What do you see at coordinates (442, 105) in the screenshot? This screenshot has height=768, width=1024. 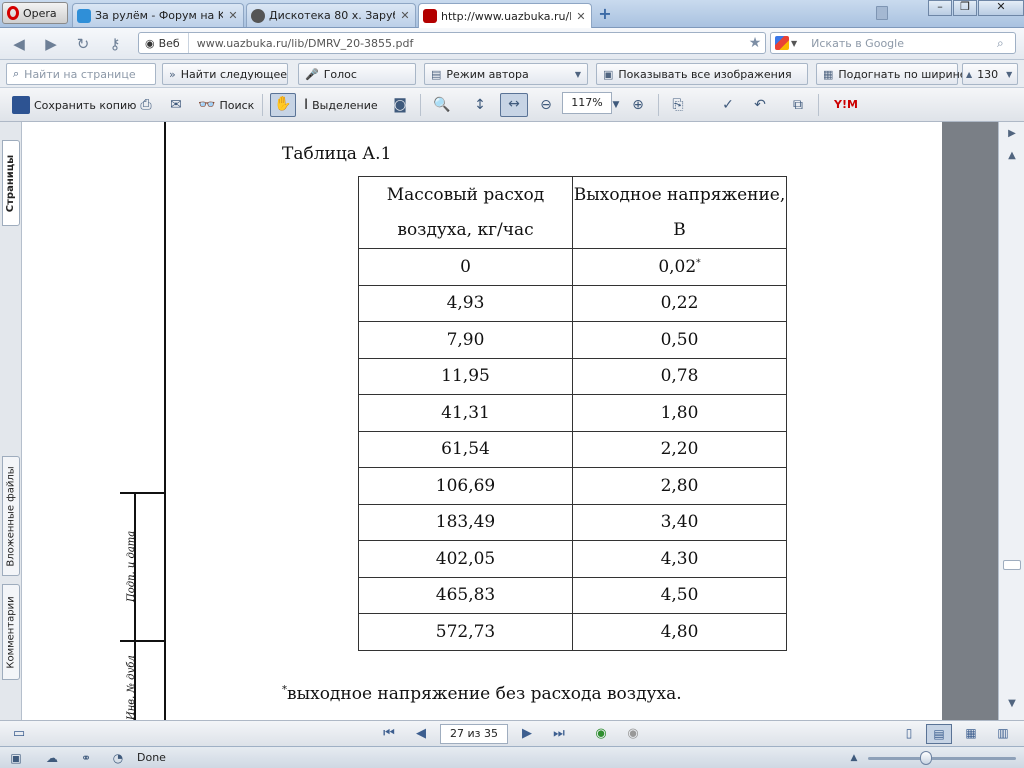 I see `zoom-in-tool-icon: 🔍` at bounding box center [442, 105].